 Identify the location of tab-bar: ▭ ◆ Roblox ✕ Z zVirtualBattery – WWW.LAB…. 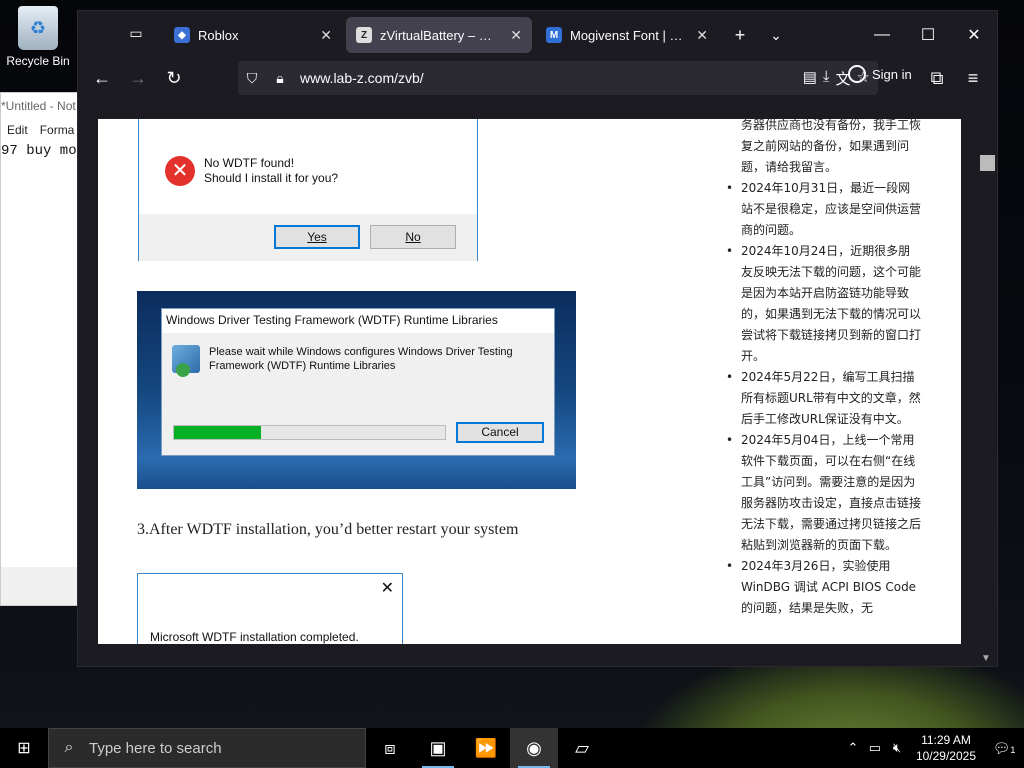
(537, 35).